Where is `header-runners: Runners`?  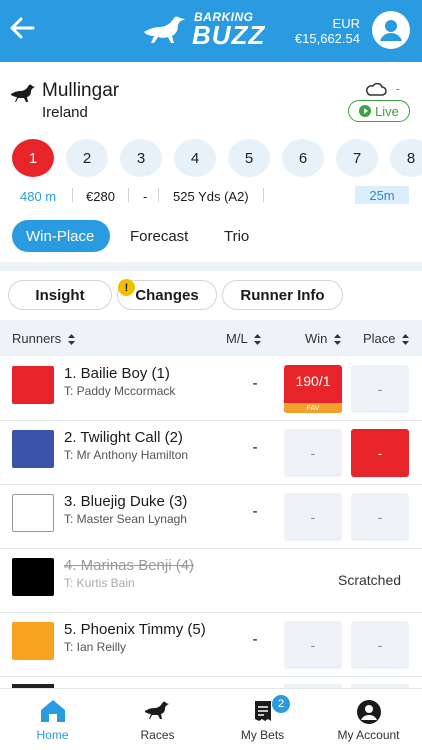 header-runners: Runners is located at coordinates (43, 338).